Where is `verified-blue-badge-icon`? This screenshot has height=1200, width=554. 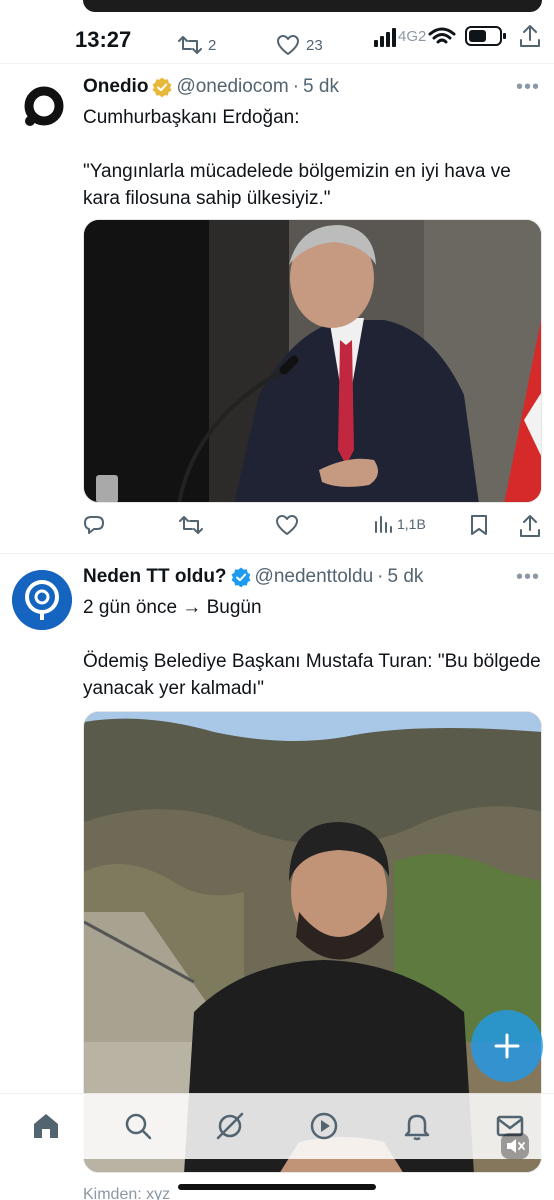
verified-blue-badge-icon is located at coordinates (240, 577).